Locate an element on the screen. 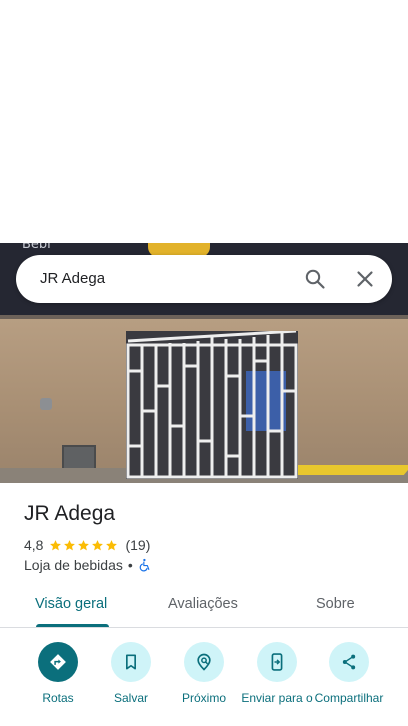 The image size is (408, 726). rating-stars is located at coordinates (84, 545).